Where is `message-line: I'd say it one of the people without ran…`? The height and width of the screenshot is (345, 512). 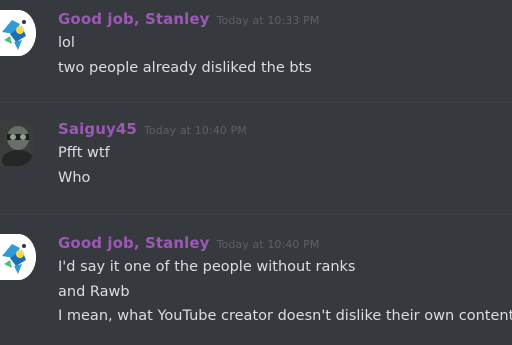 message-line: I'd say it one of the people without ran… is located at coordinates (207, 267).